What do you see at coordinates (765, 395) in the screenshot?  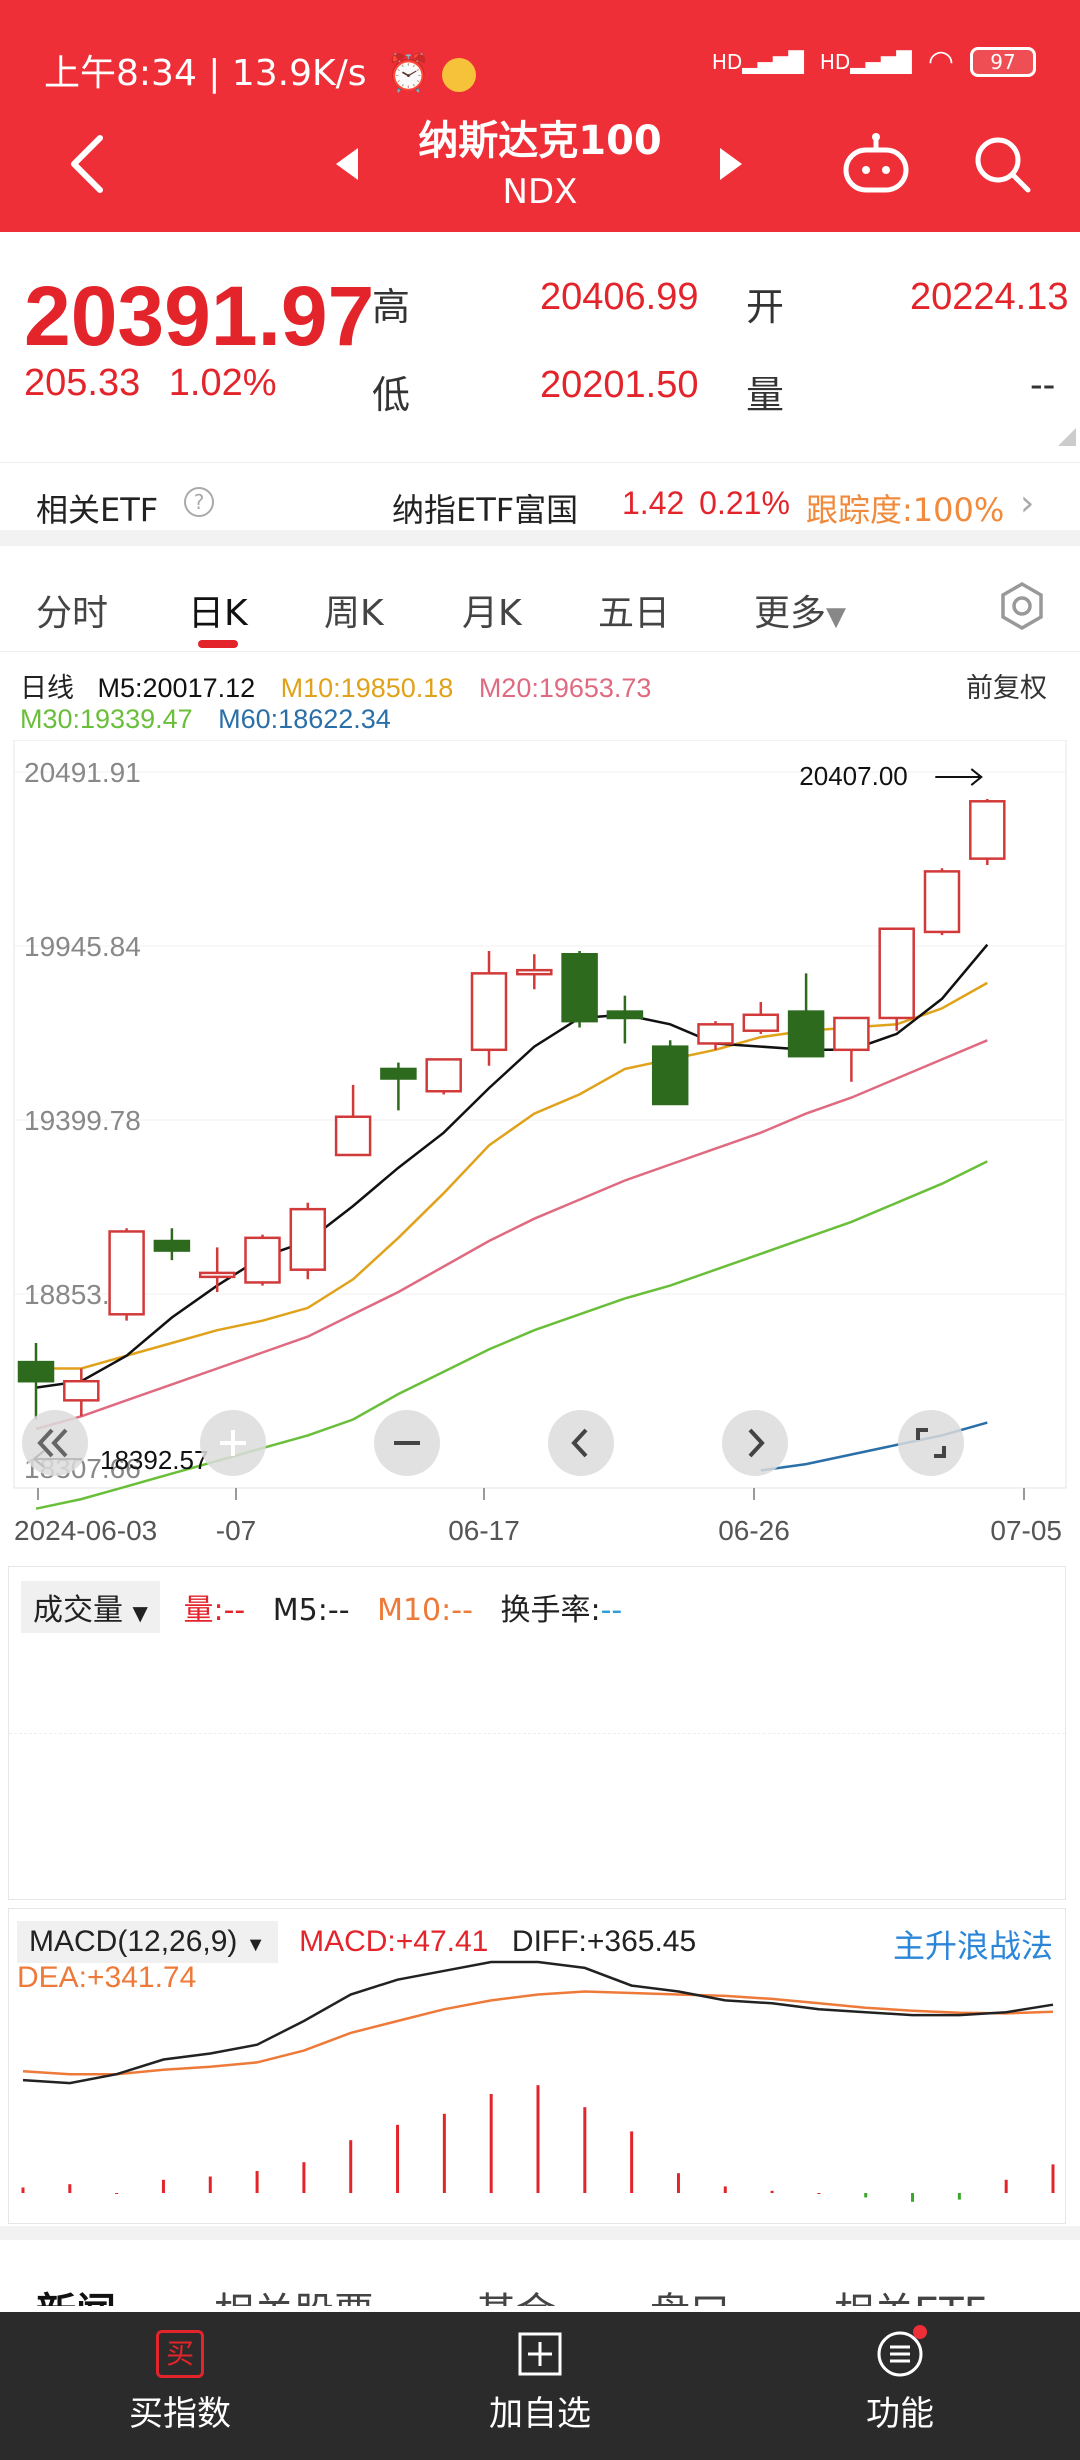 I see `volume-label: 量` at bounding box center [765, 395].